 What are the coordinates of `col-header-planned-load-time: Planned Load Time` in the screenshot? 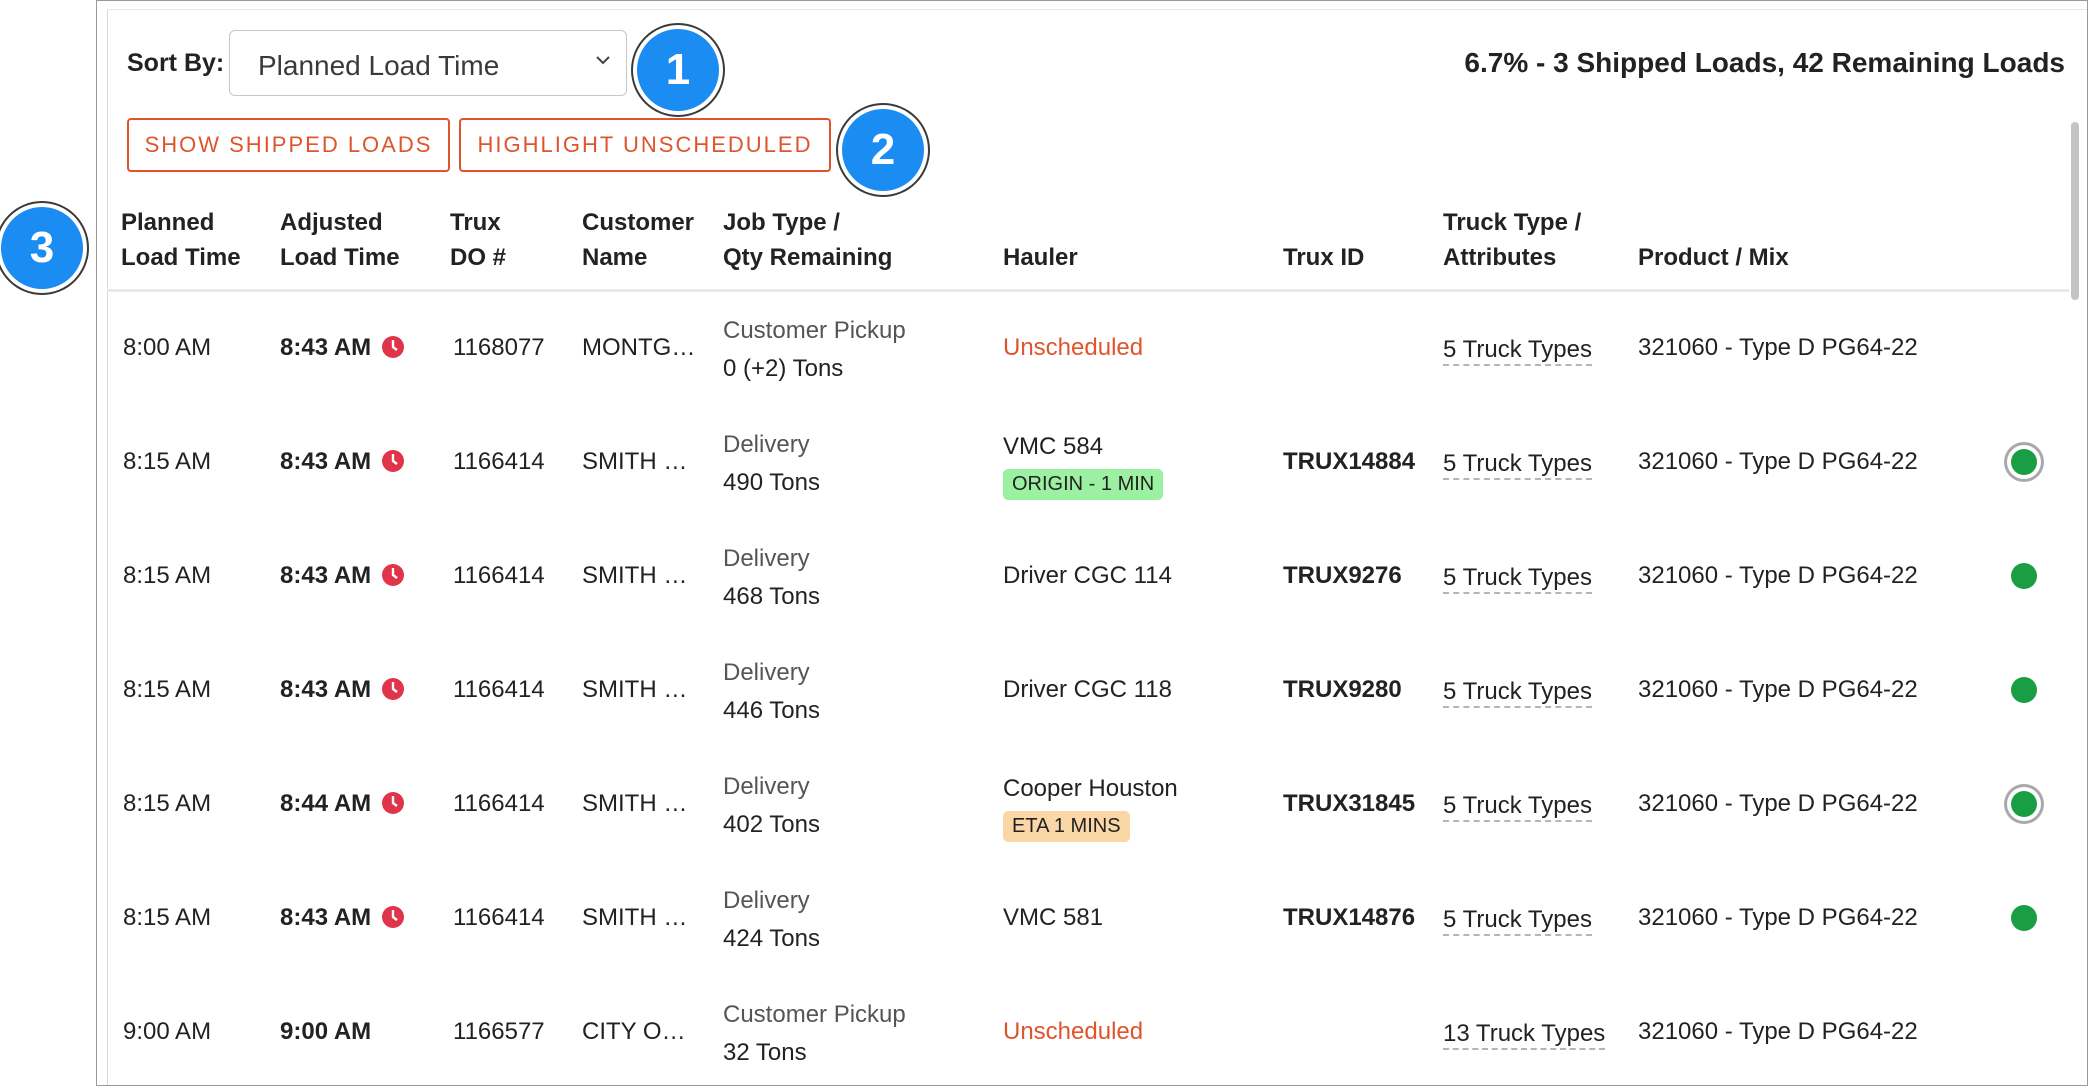 It's located at (181, 240).